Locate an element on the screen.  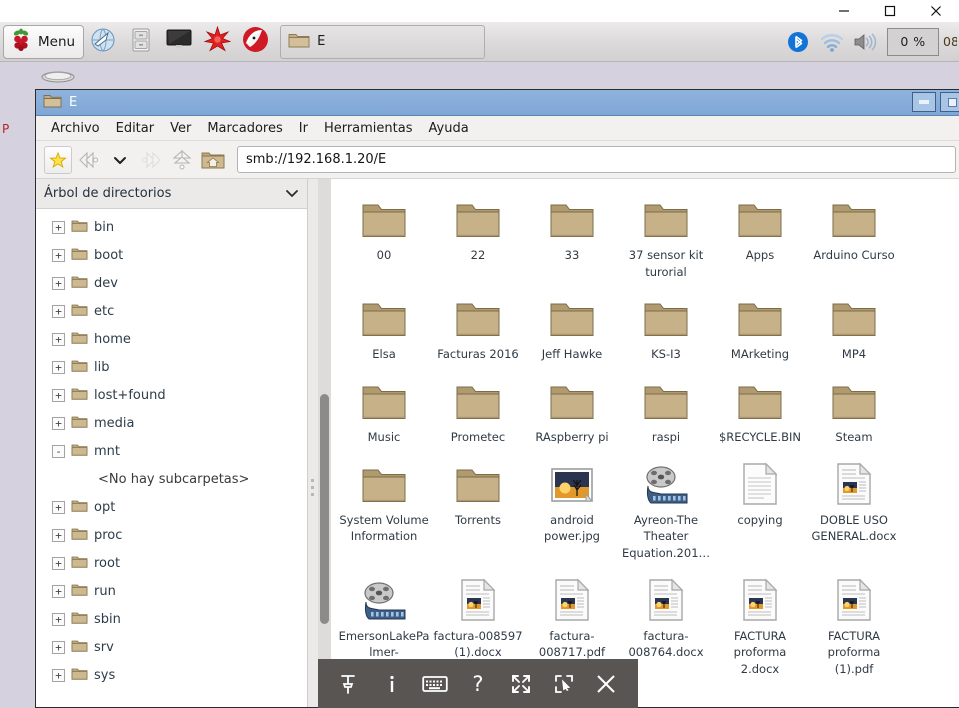
window-minimize-button is located at coordinates (844, 11).